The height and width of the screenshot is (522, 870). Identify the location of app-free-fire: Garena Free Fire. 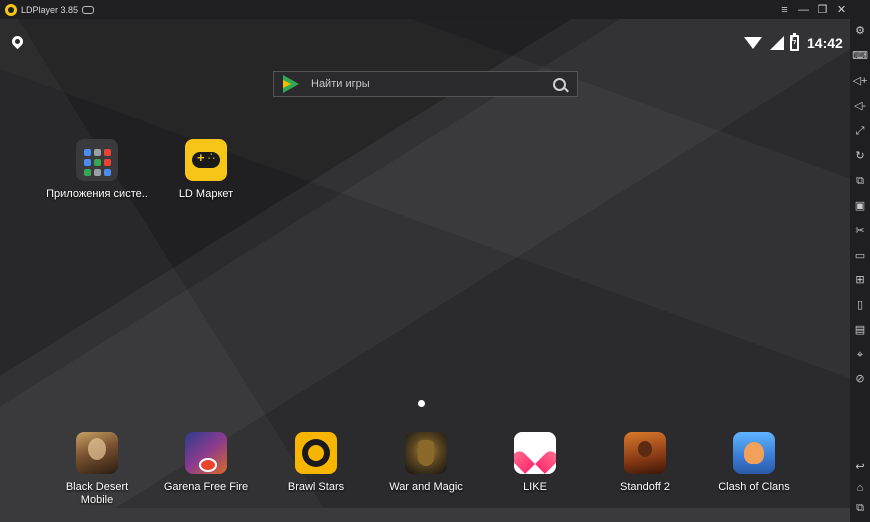
(206, 463).